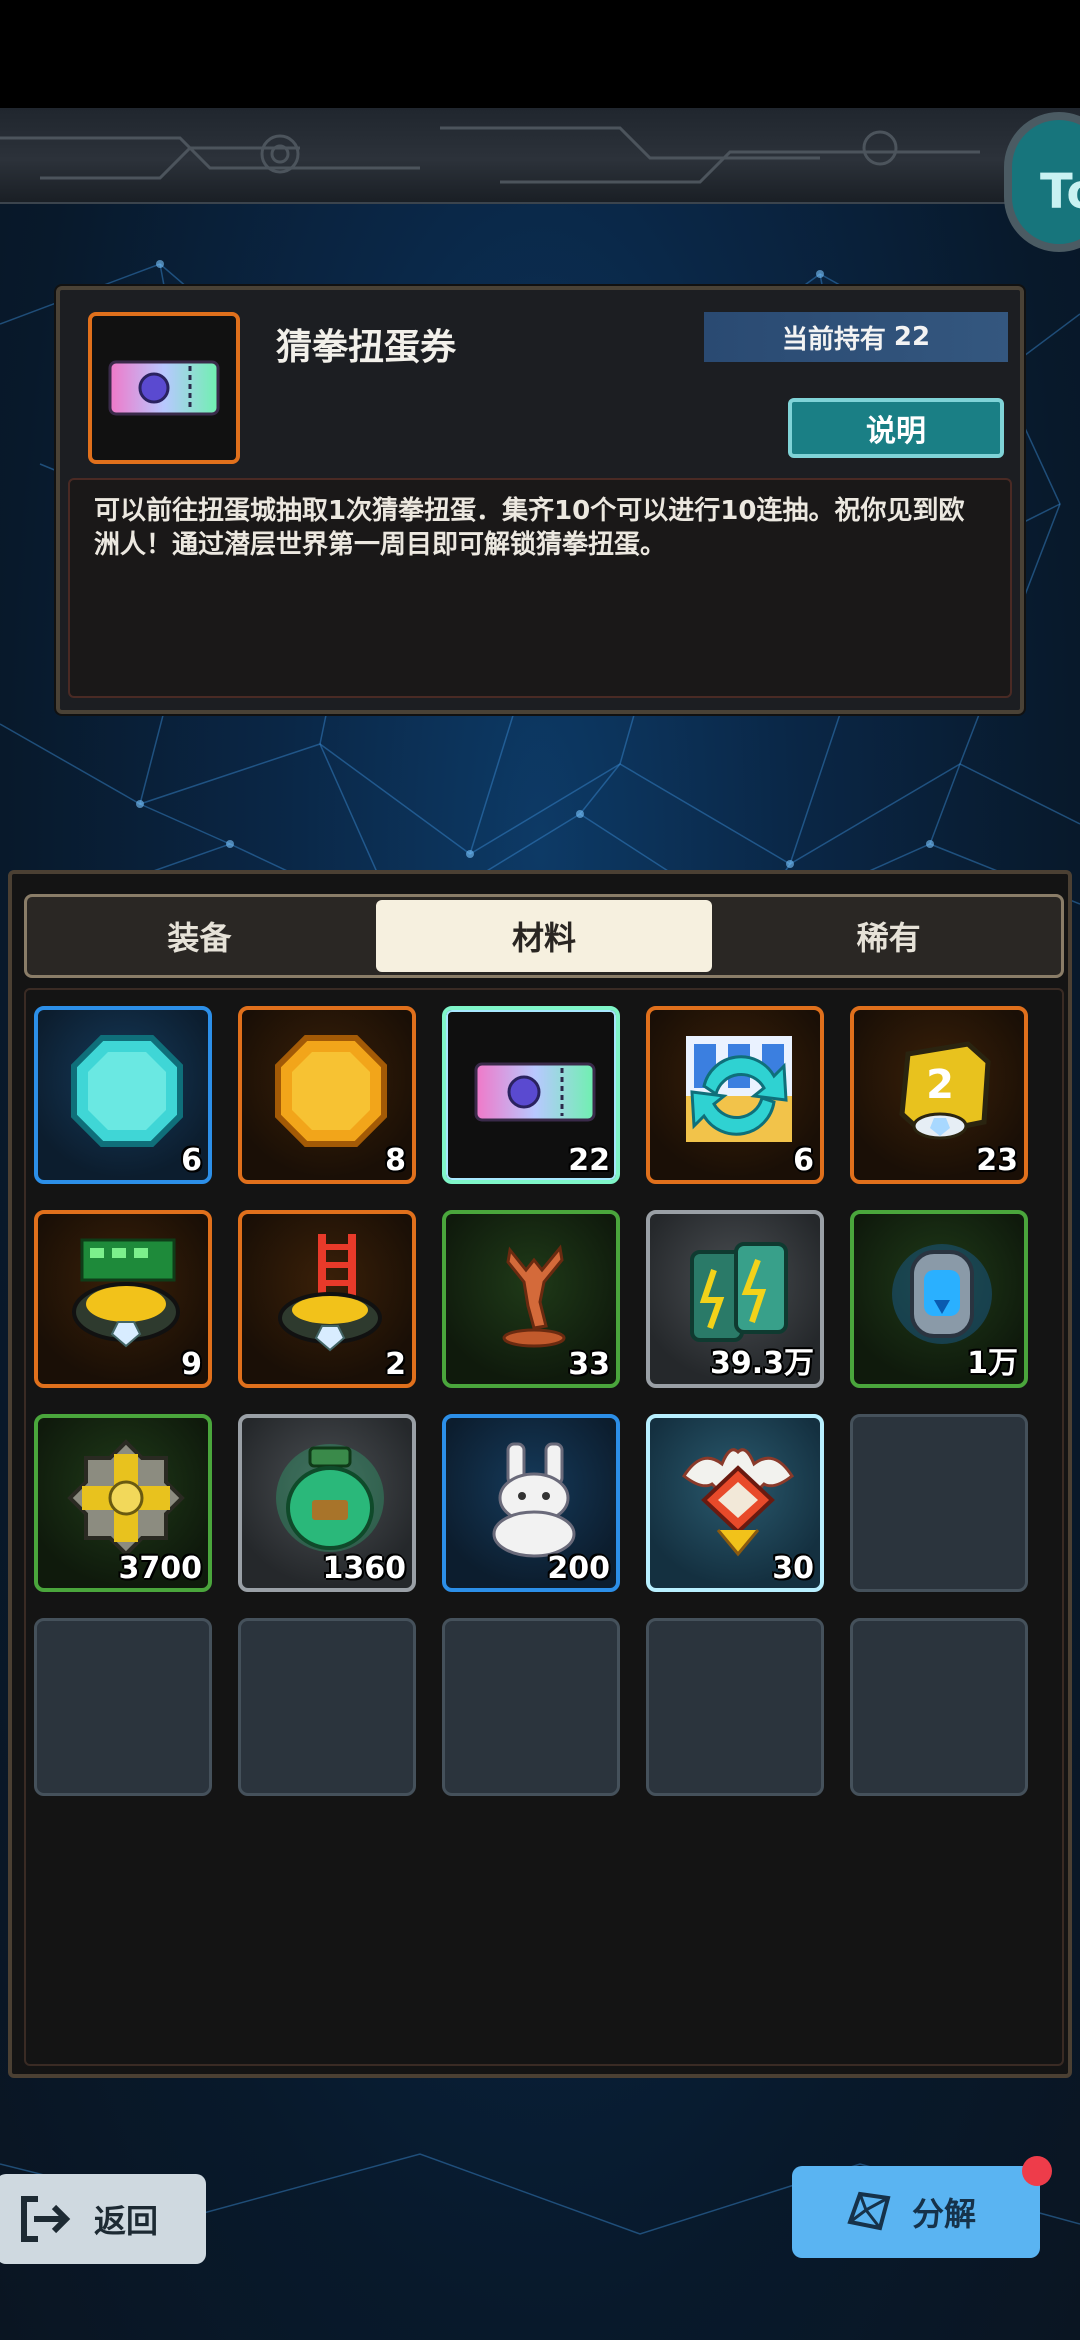  I want to click on ladder-helmet-icon, so click(330, 1293).